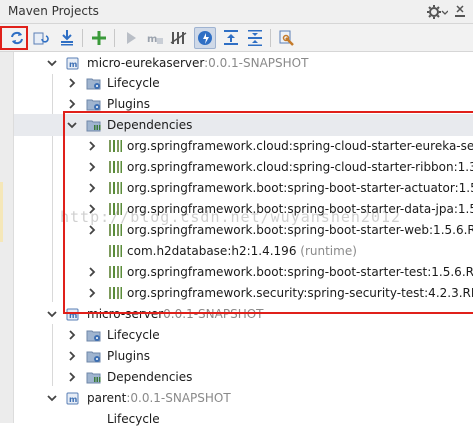  What do you see at coordinates (437, 12) in the screenshot?
I see `gear-icon` at bounding box center [437, 12].